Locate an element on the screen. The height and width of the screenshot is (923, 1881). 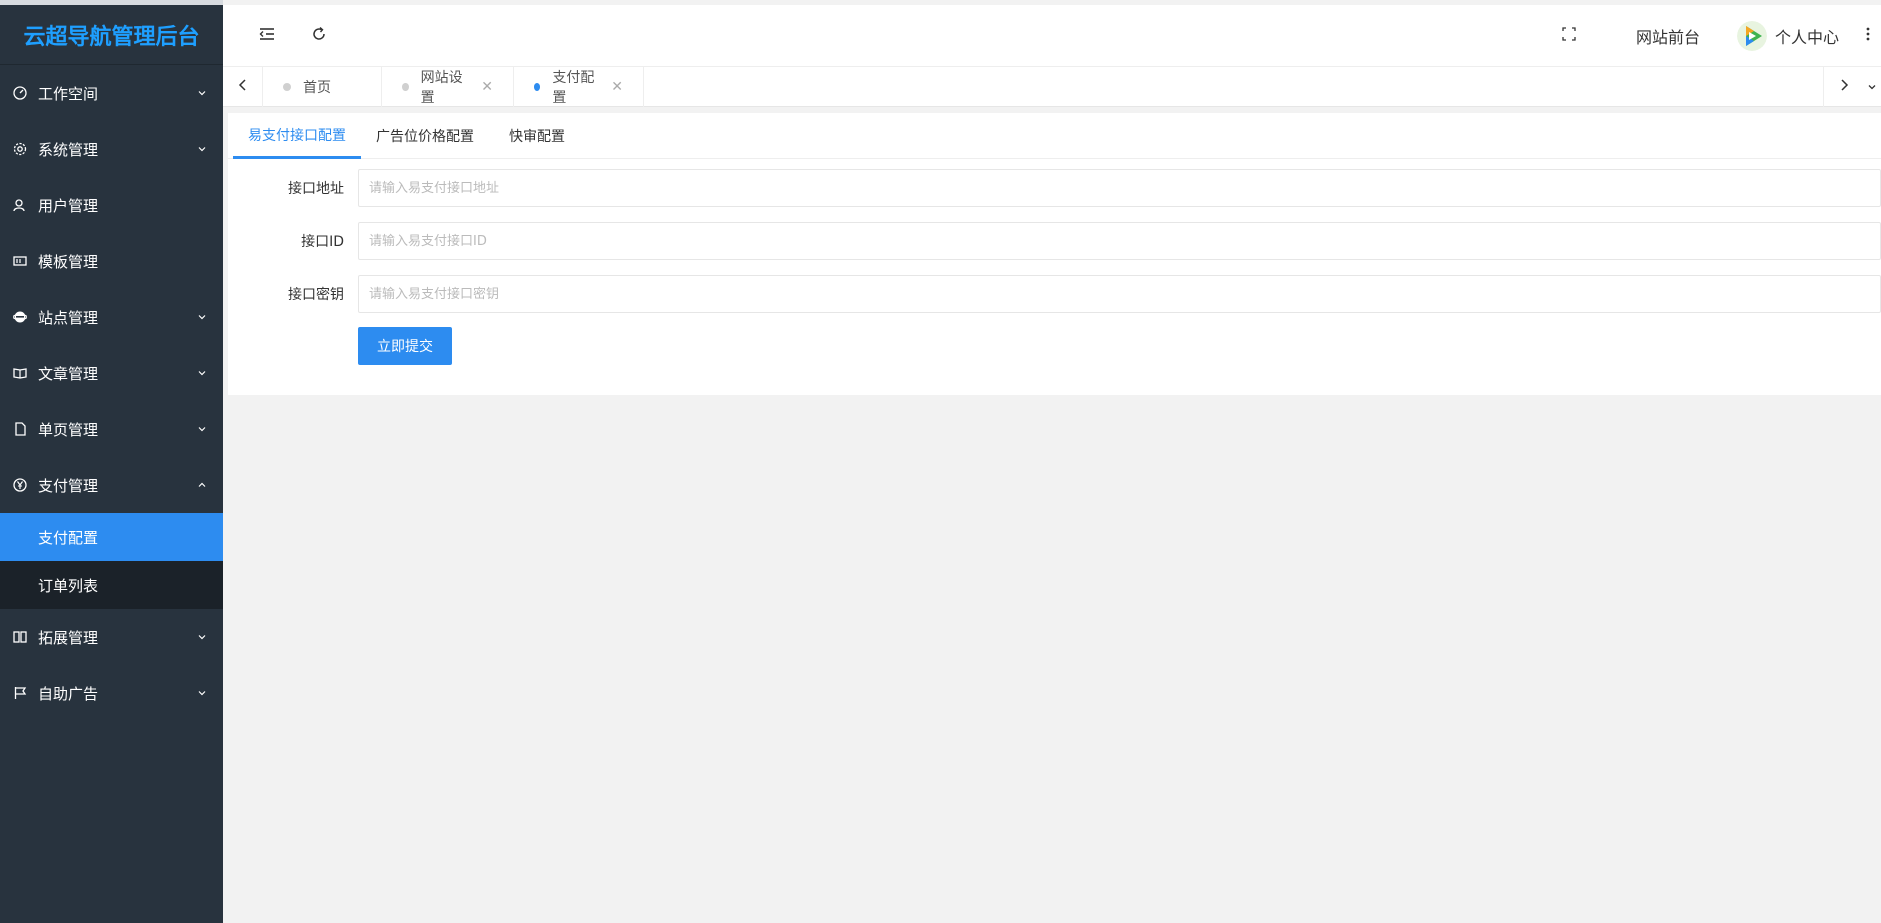
chevron-right-icon is located at coordinates (1844, 87).